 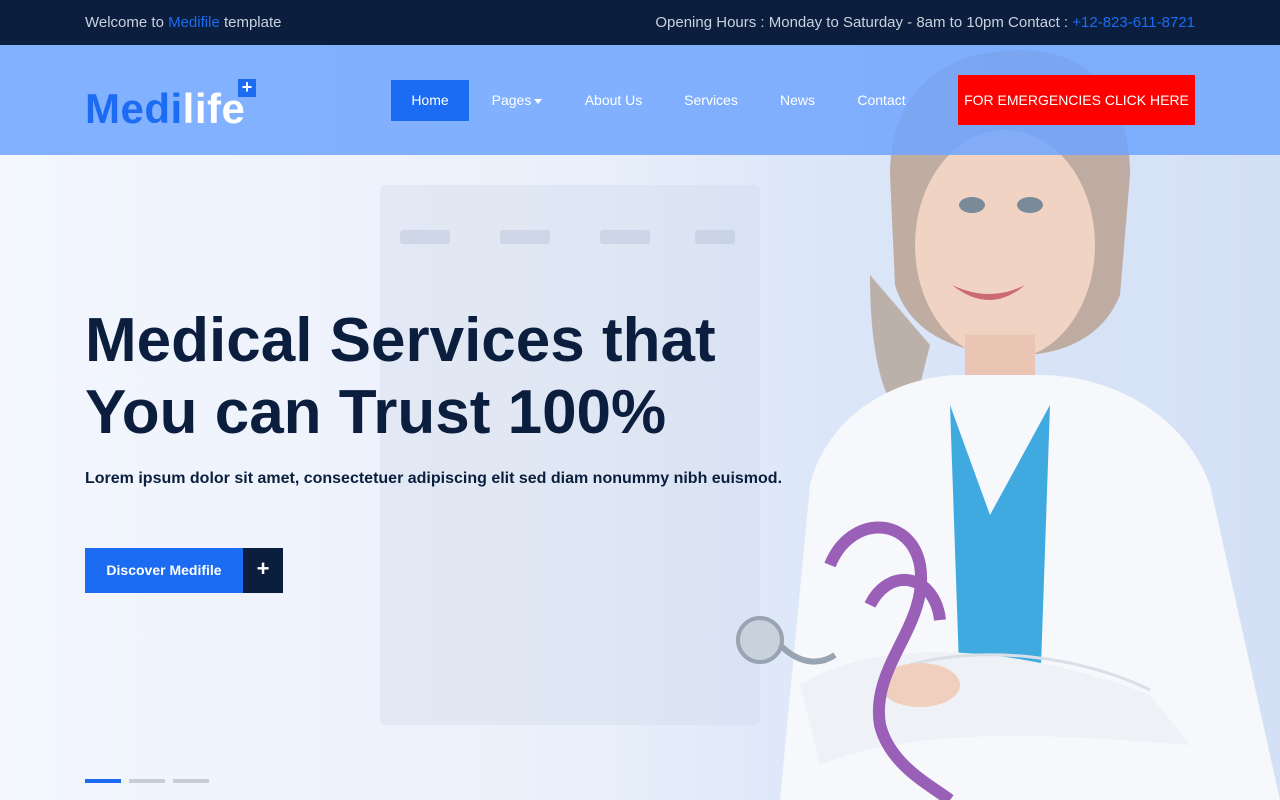 I want to click on logo-text-secondary: life, so click(x=214, y=108).